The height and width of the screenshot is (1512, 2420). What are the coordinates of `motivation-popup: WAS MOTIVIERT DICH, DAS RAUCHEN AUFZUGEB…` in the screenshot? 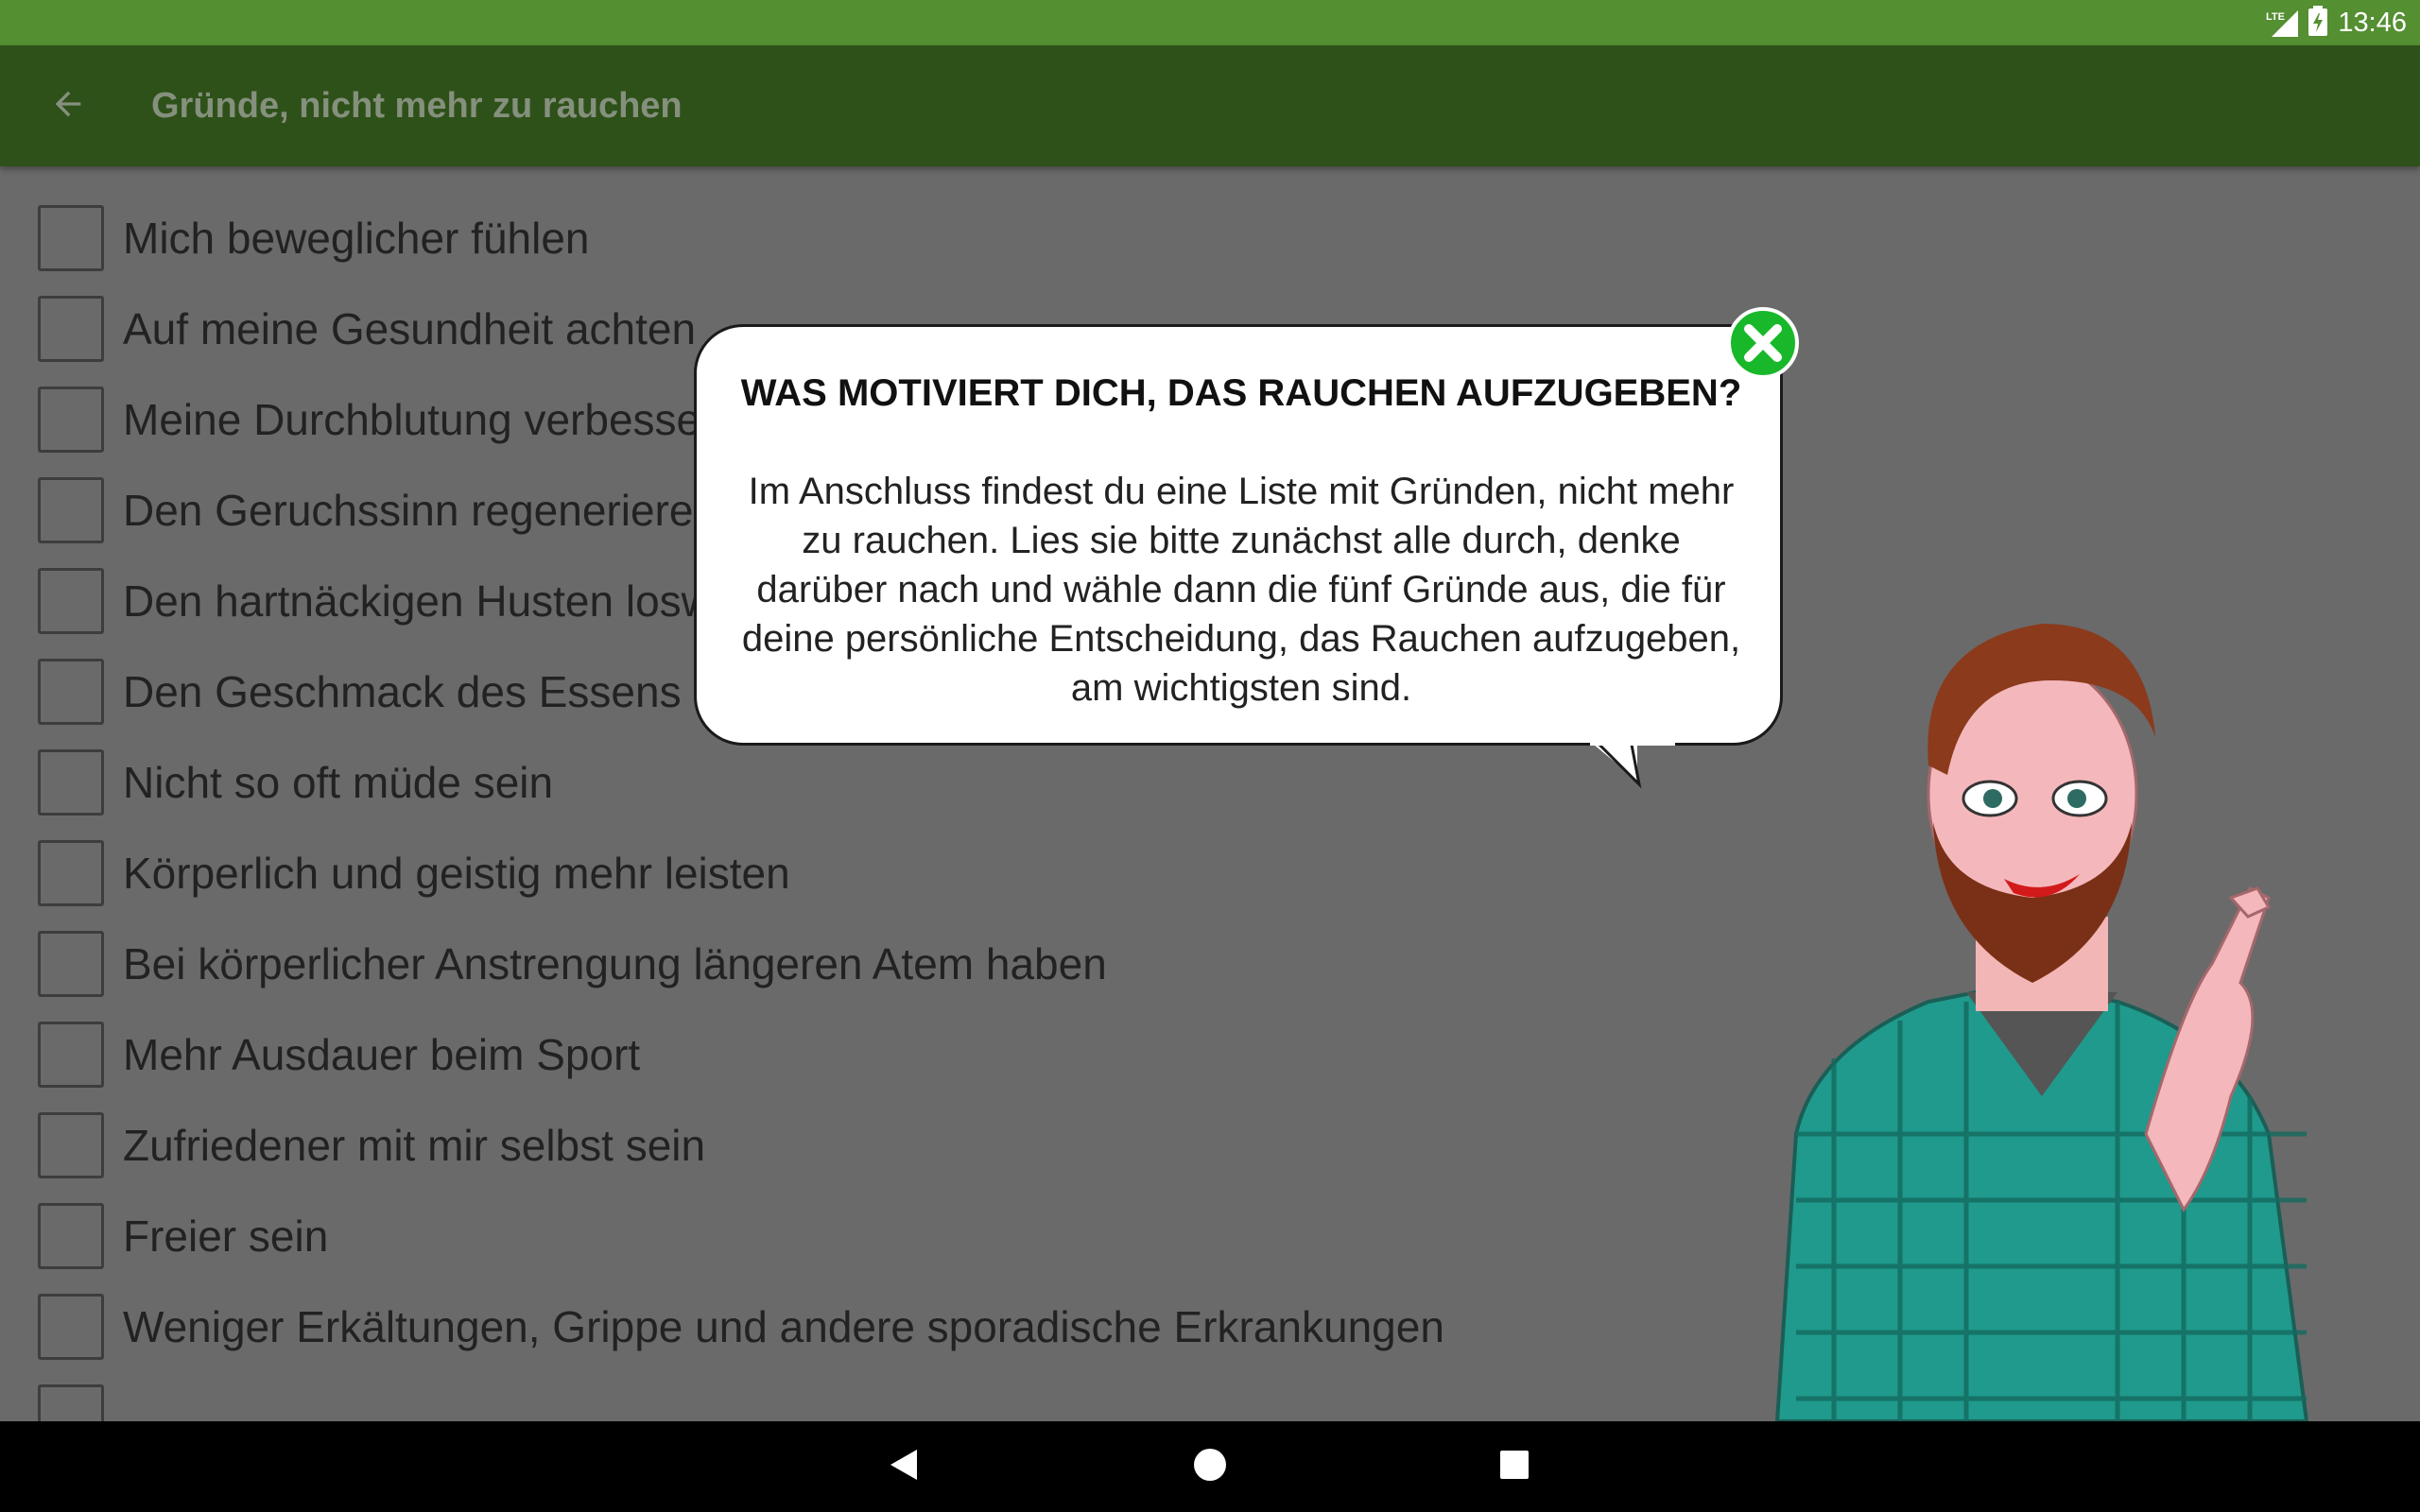 It's located at (1238, 535).